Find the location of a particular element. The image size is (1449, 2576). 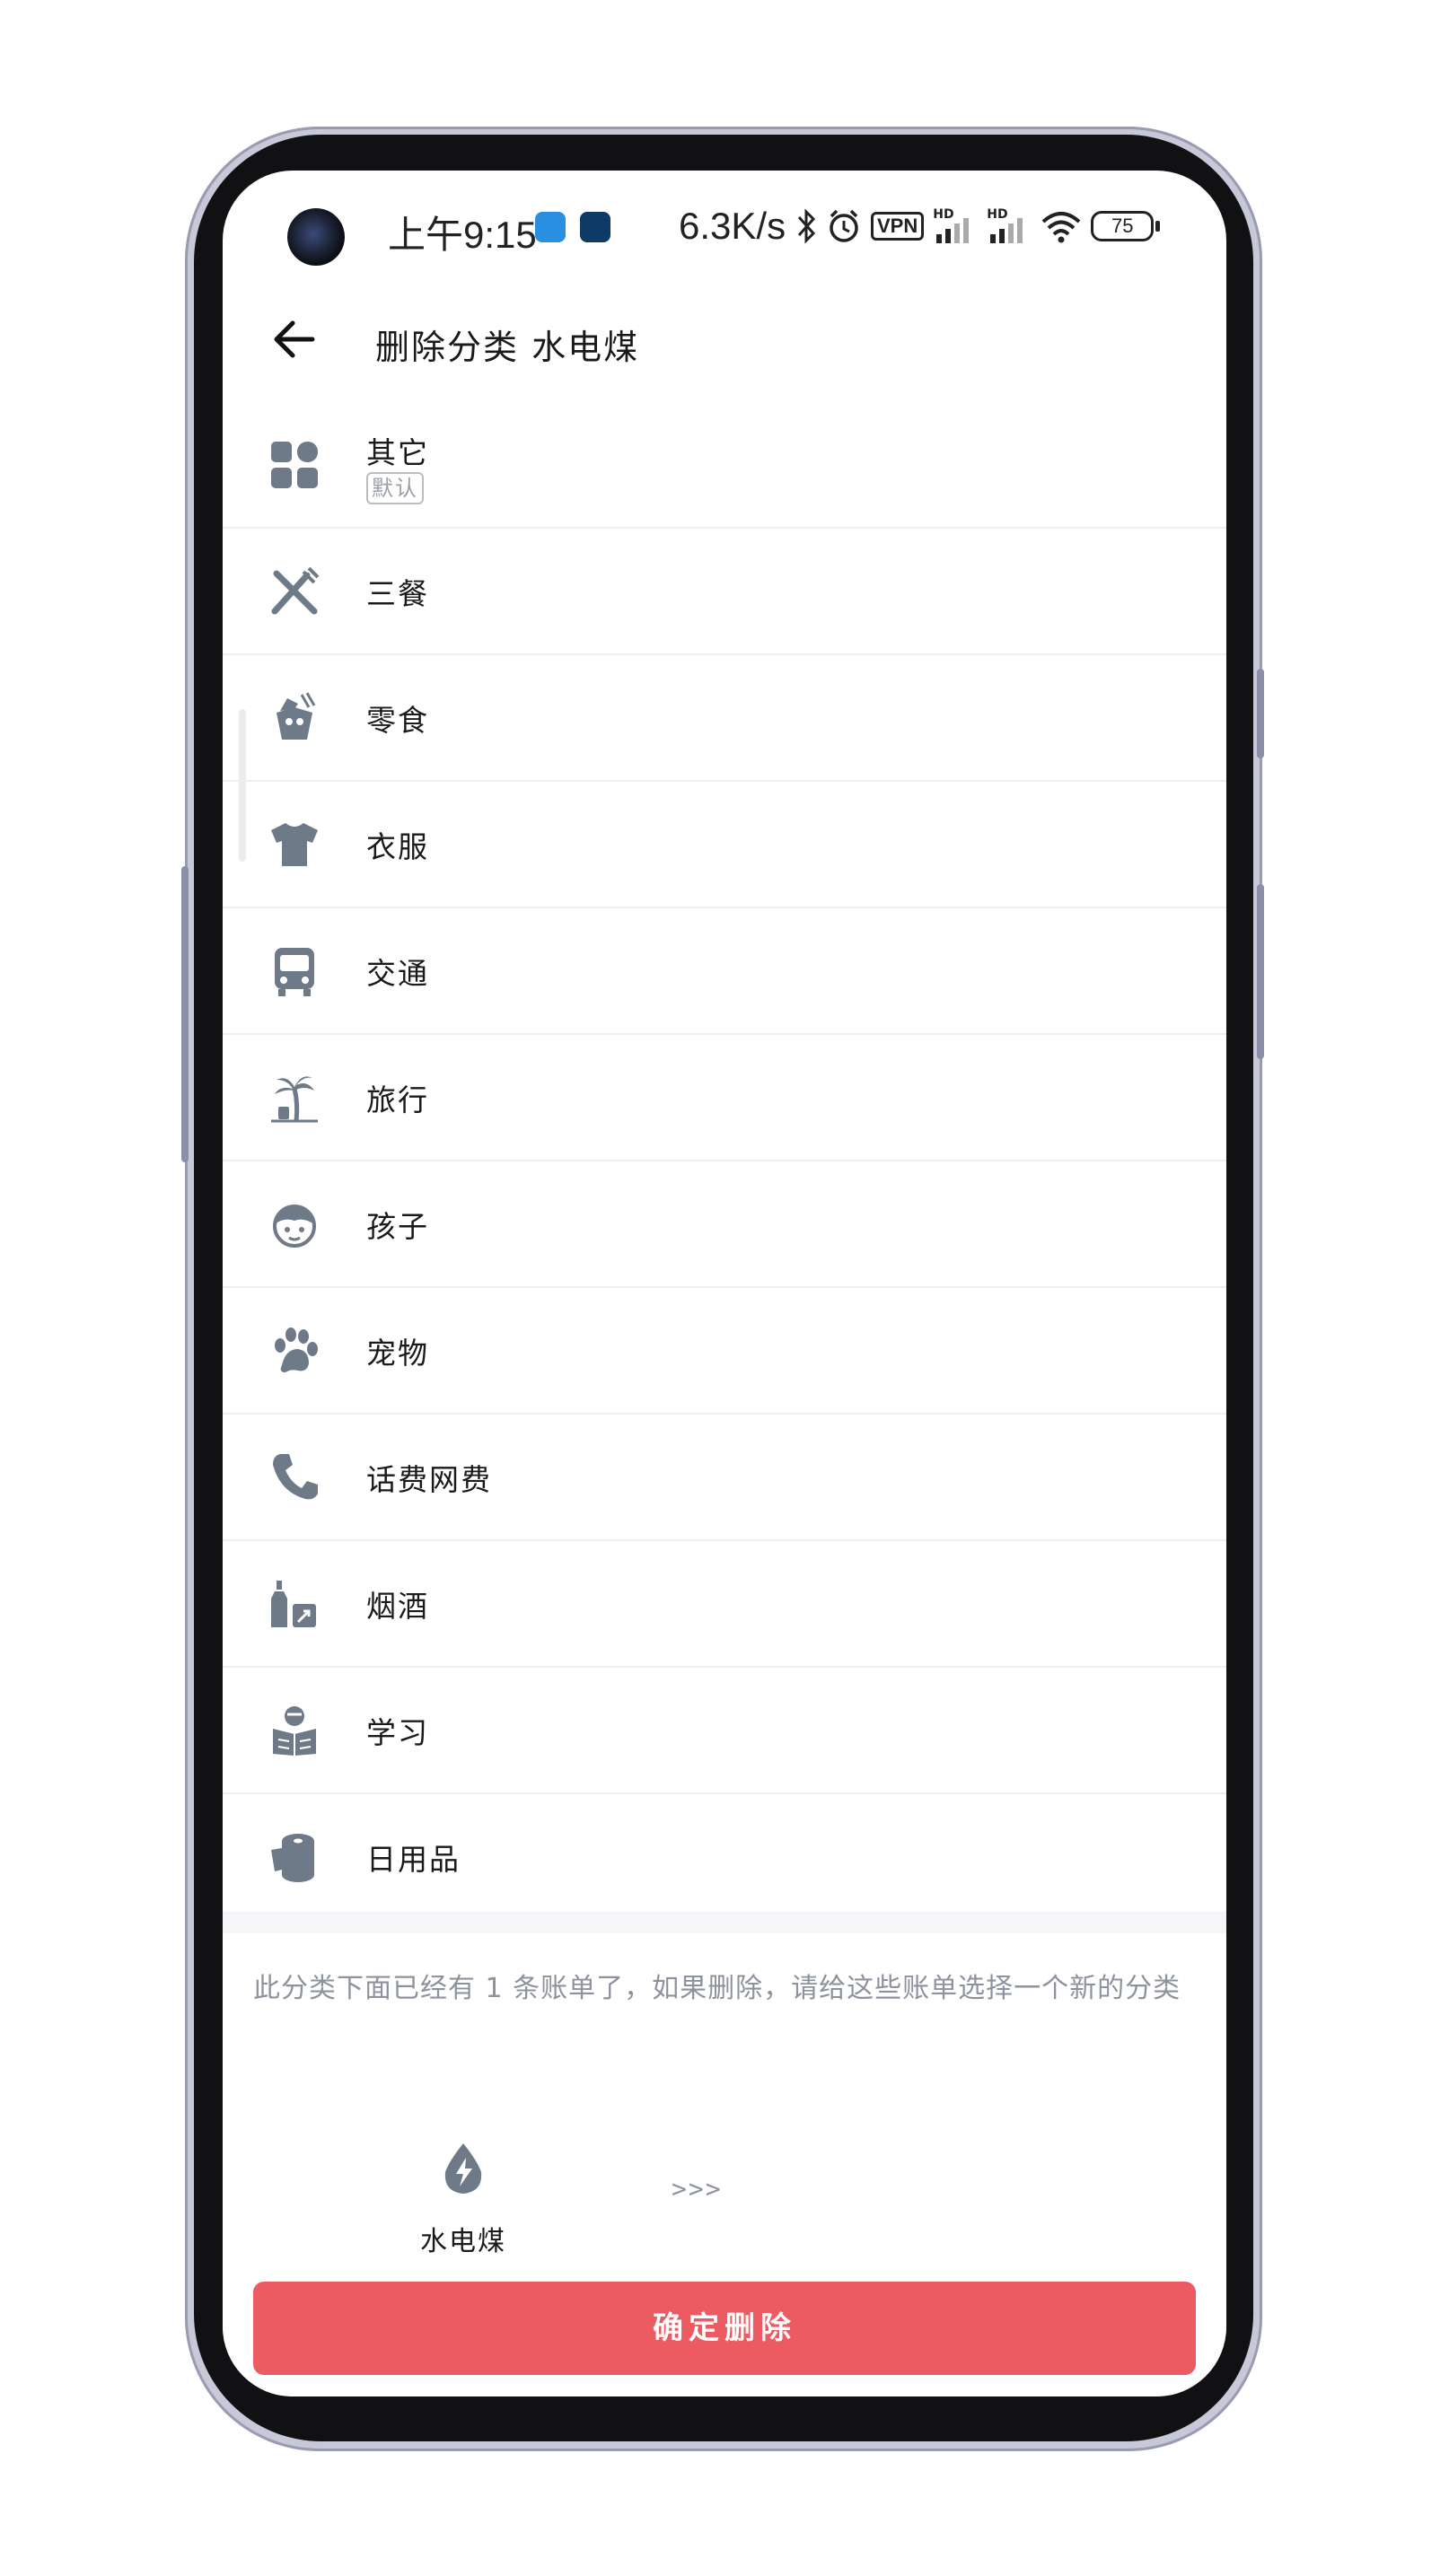

category-label: 零食 is located at coordinates (397, 720).